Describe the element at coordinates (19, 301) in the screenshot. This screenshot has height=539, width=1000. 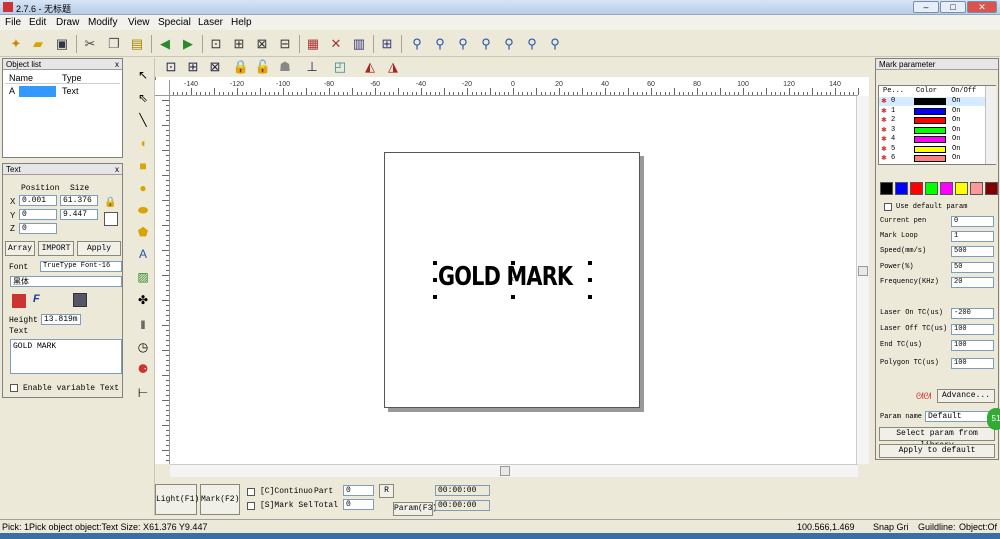
I see `font-list-icon` at that location.